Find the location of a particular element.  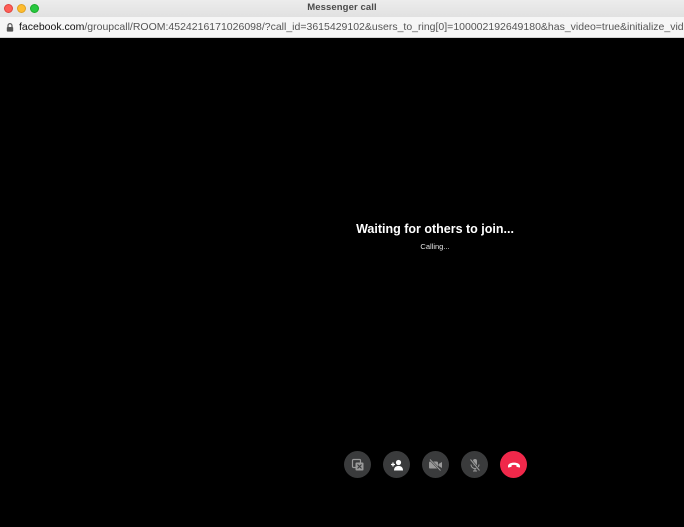

toggle-video-button is located at coordinates (435, 464).